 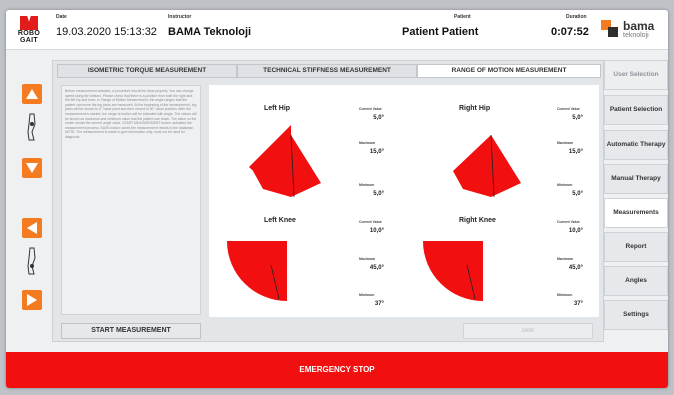 What do you see at coordinates (528, 331) in the screenshot?
I see `save-button: SAVE` at bounding box center [528, 331].